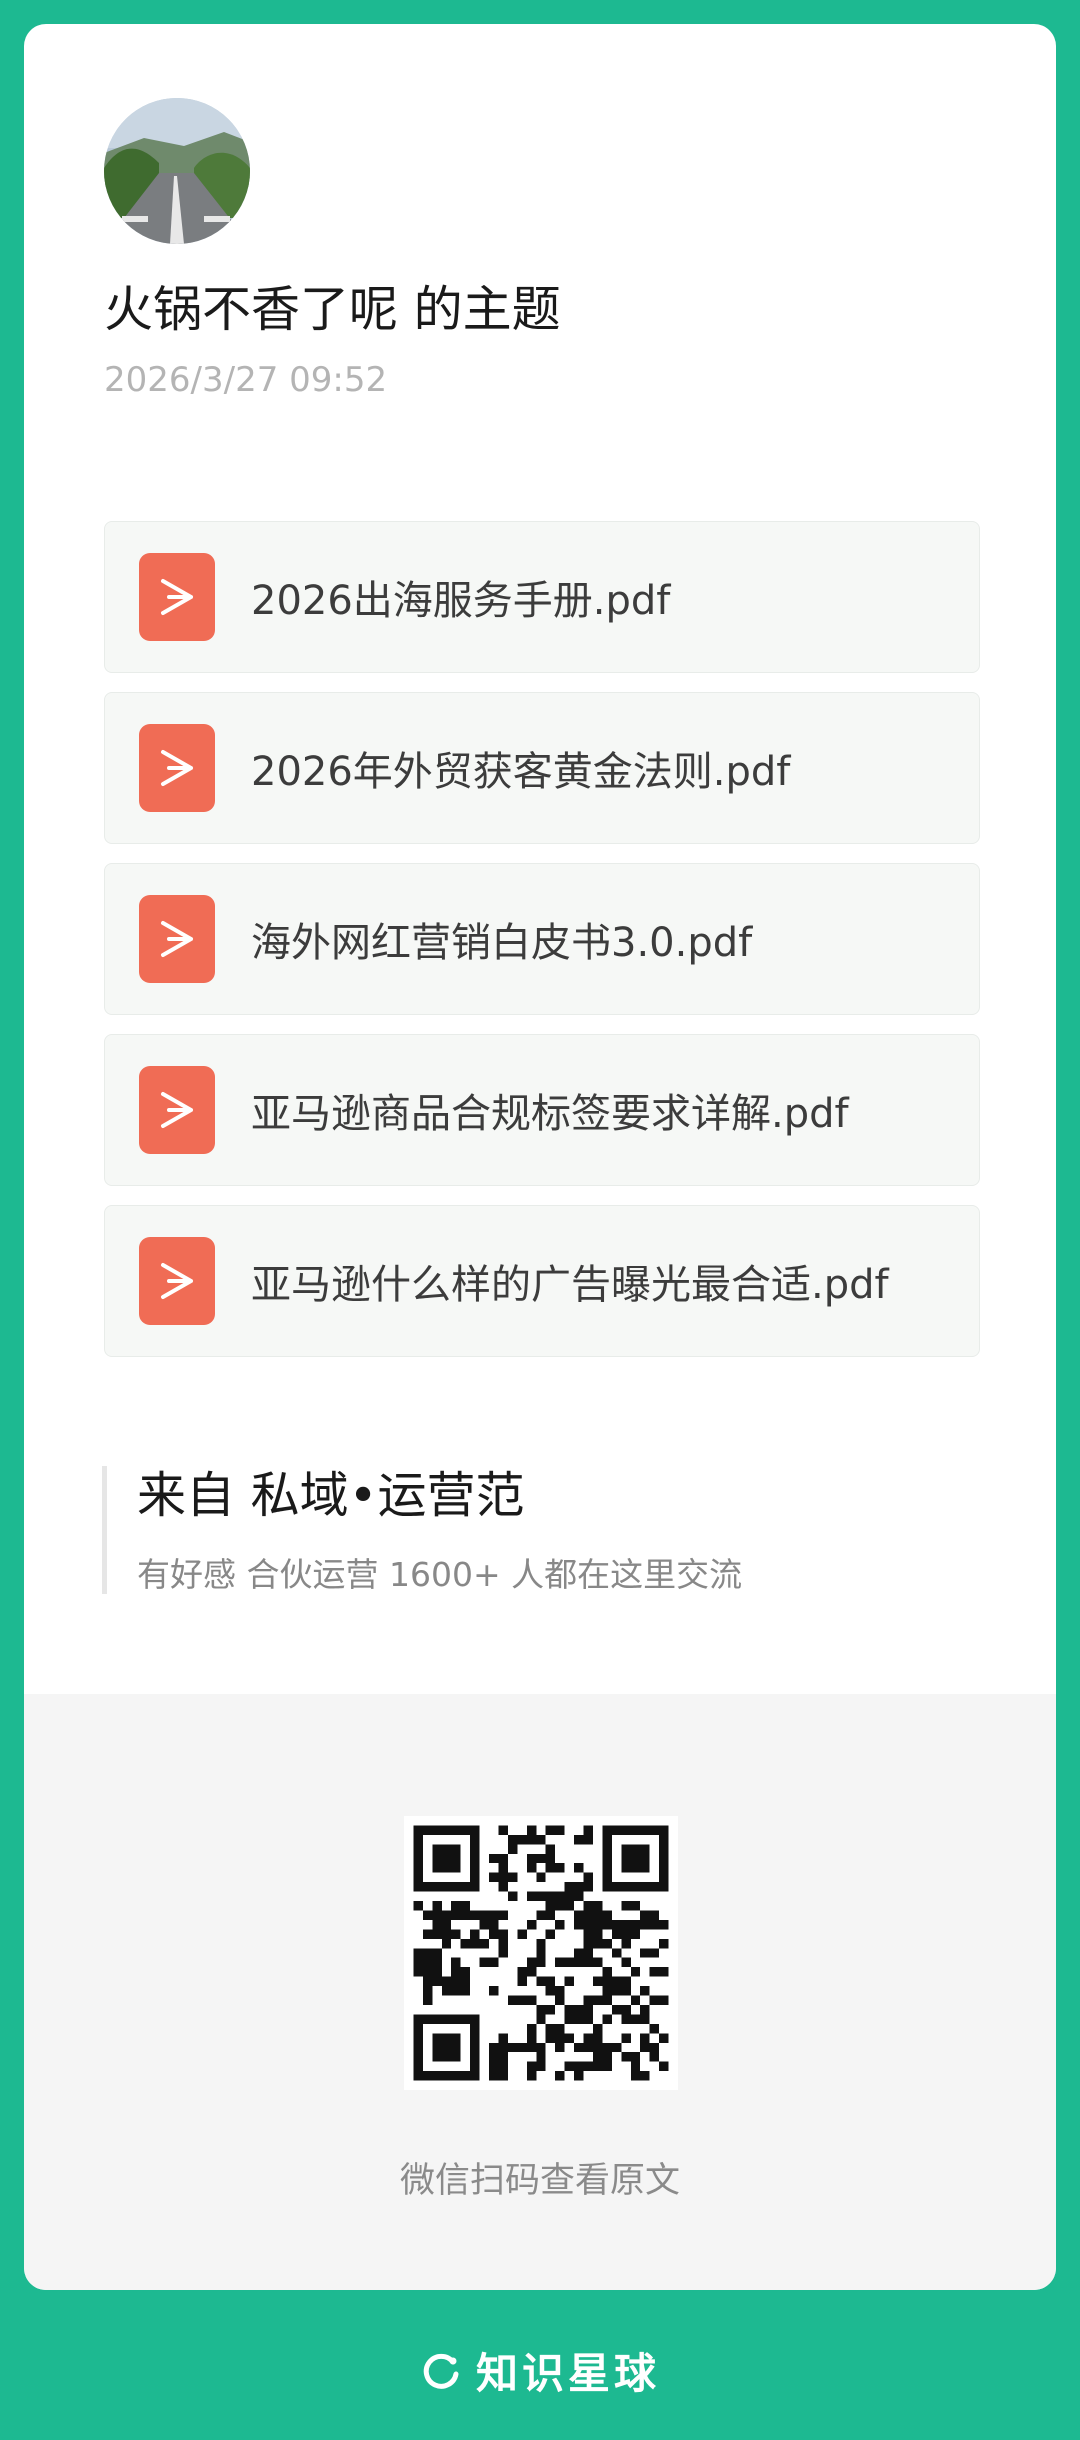 This screenshot has width=1080, height=2440. I want to click on avatar, so click(177, 171).